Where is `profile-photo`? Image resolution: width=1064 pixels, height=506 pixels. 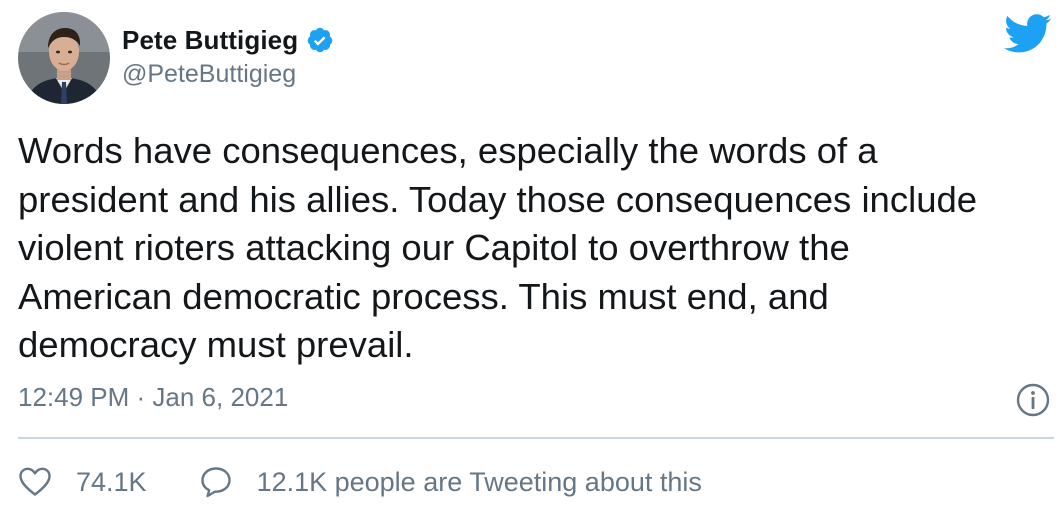
profile-photo is located at coordinates (64, 58).